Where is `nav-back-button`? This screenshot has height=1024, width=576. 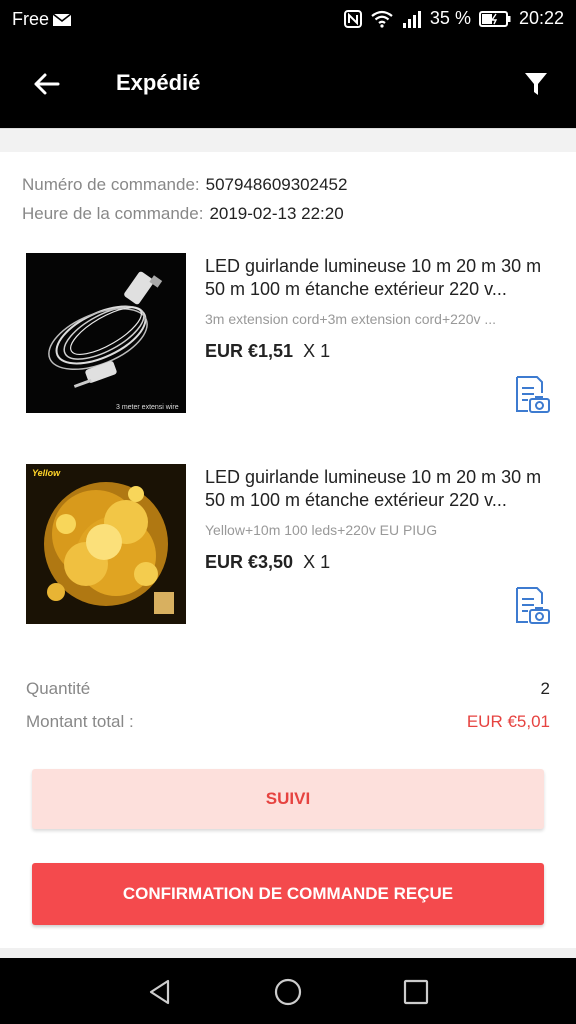
nav-back-button is located at coordinates (160, 992).